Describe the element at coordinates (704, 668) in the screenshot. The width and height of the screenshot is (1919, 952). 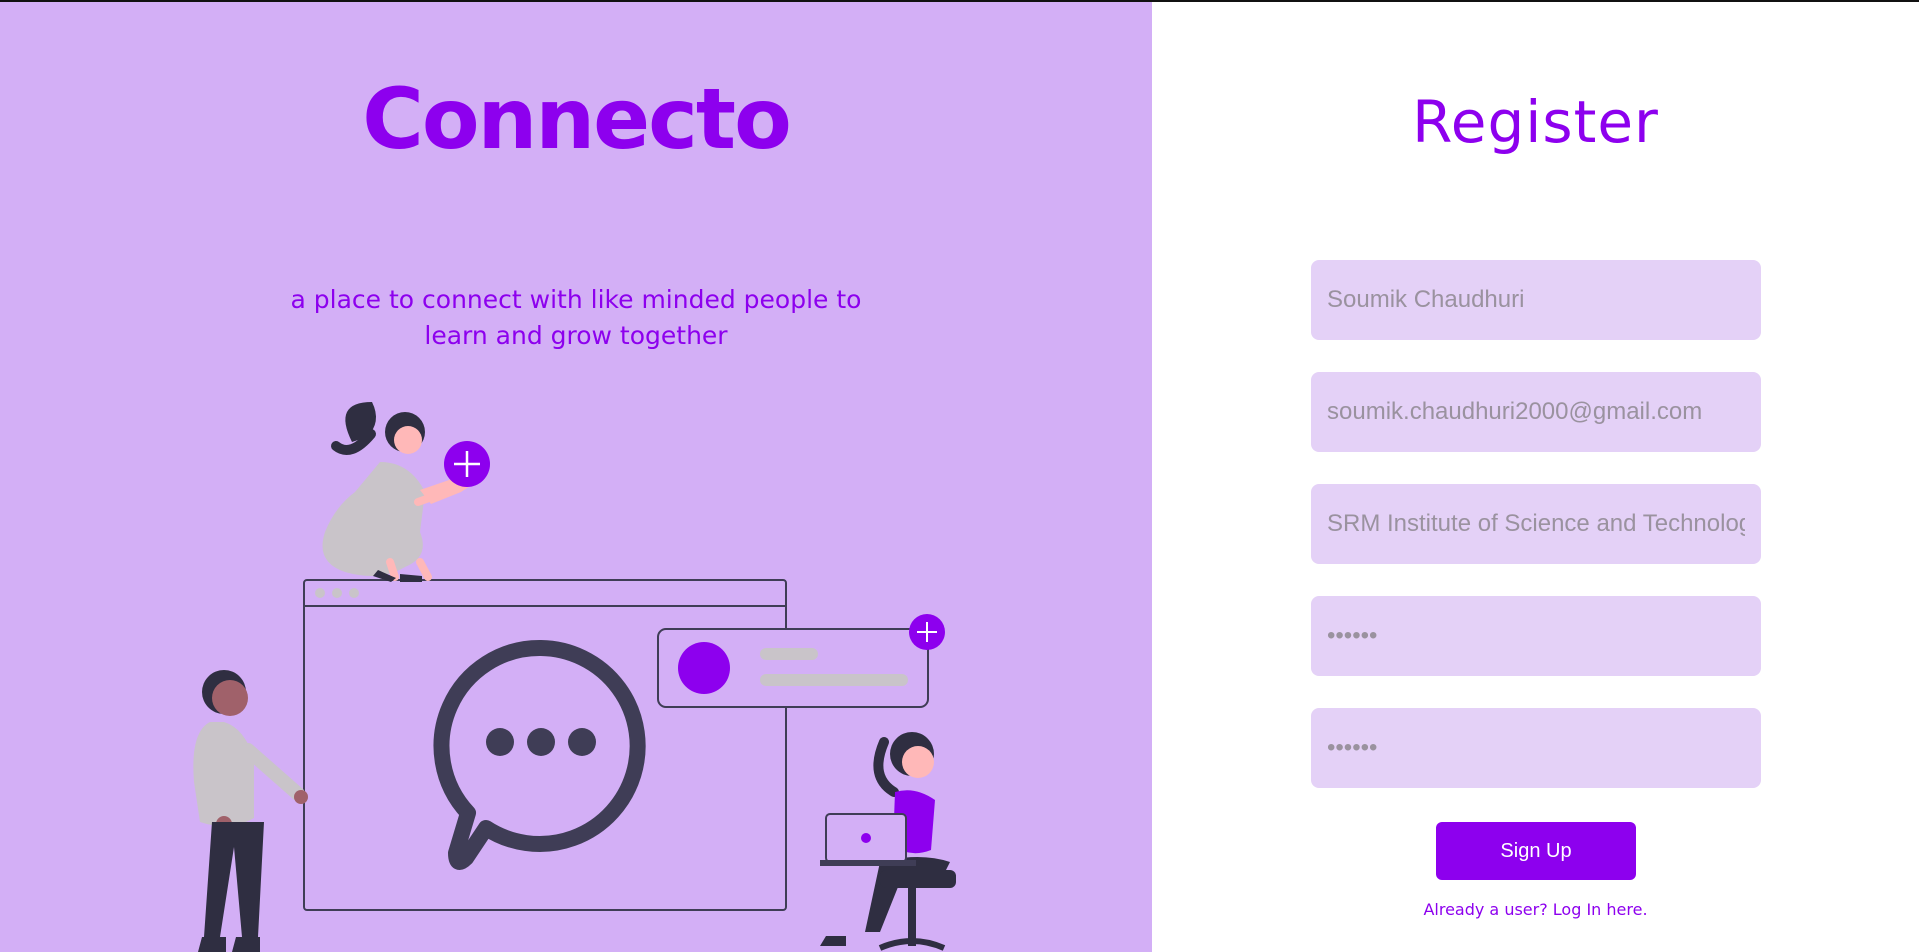
I see `avatar-icon` at that location.